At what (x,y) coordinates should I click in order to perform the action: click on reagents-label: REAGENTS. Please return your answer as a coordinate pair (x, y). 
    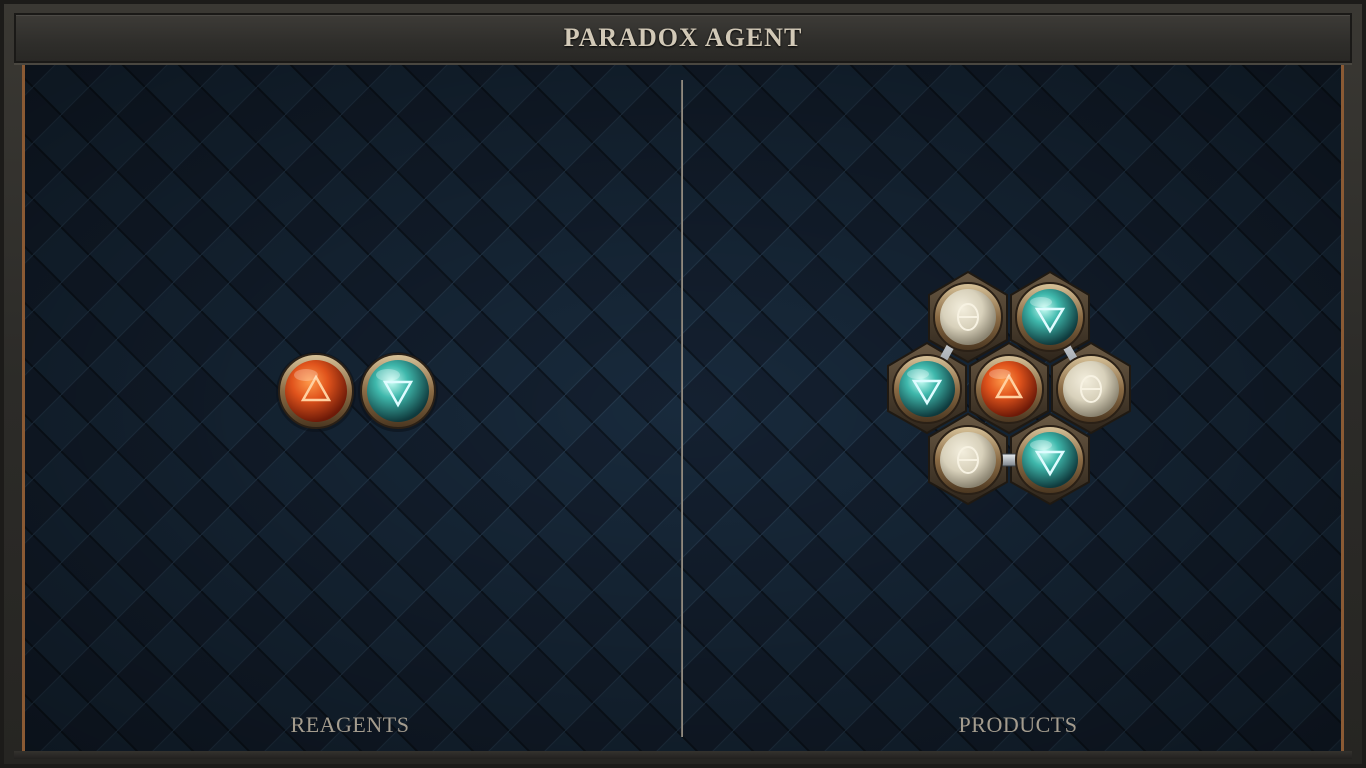
    Looking at the image, I should click on (350, 724).